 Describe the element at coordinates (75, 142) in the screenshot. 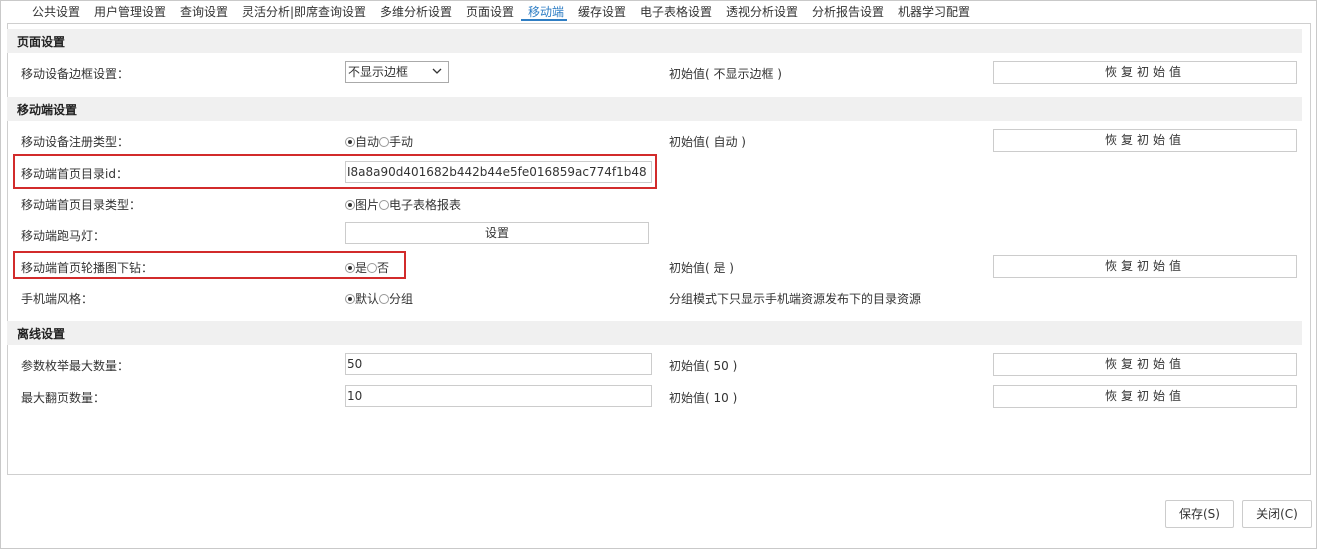

I see `register-type-label: 移动设备注册类型：` at that location.